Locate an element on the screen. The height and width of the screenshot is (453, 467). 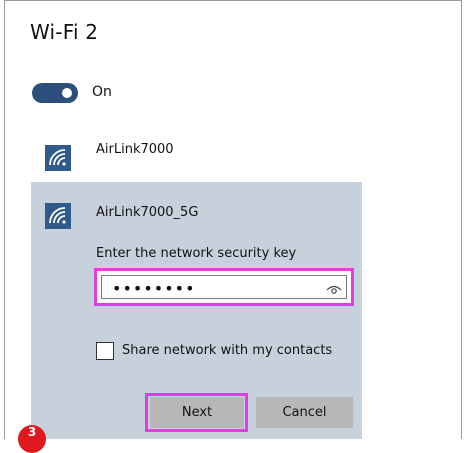
network-name: AirLink7000 is located at coordinates (135, 149).